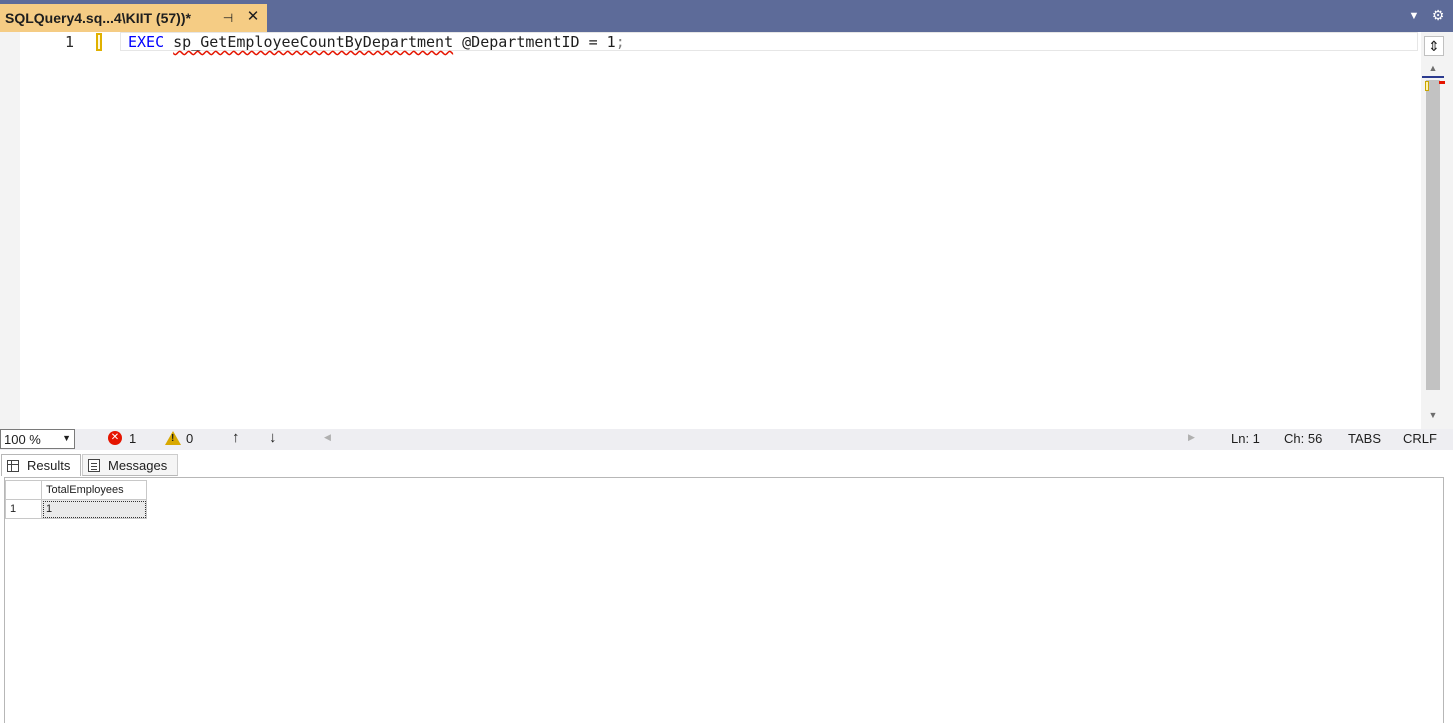 Image resolution: width=1453 pixels, height=723 pixels. I want to click on warning-mark: !, so click(173, 438).